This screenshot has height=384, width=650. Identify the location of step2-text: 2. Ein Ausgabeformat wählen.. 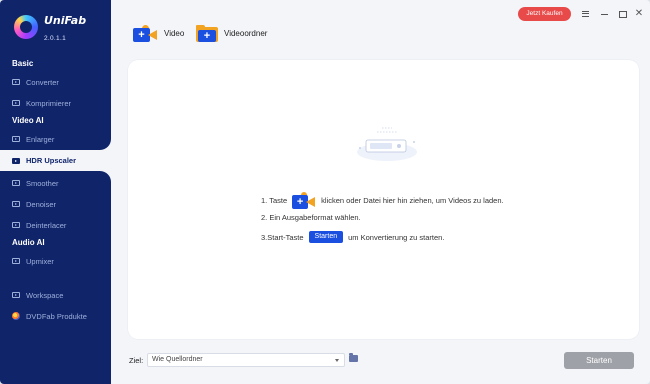
(311, 217).